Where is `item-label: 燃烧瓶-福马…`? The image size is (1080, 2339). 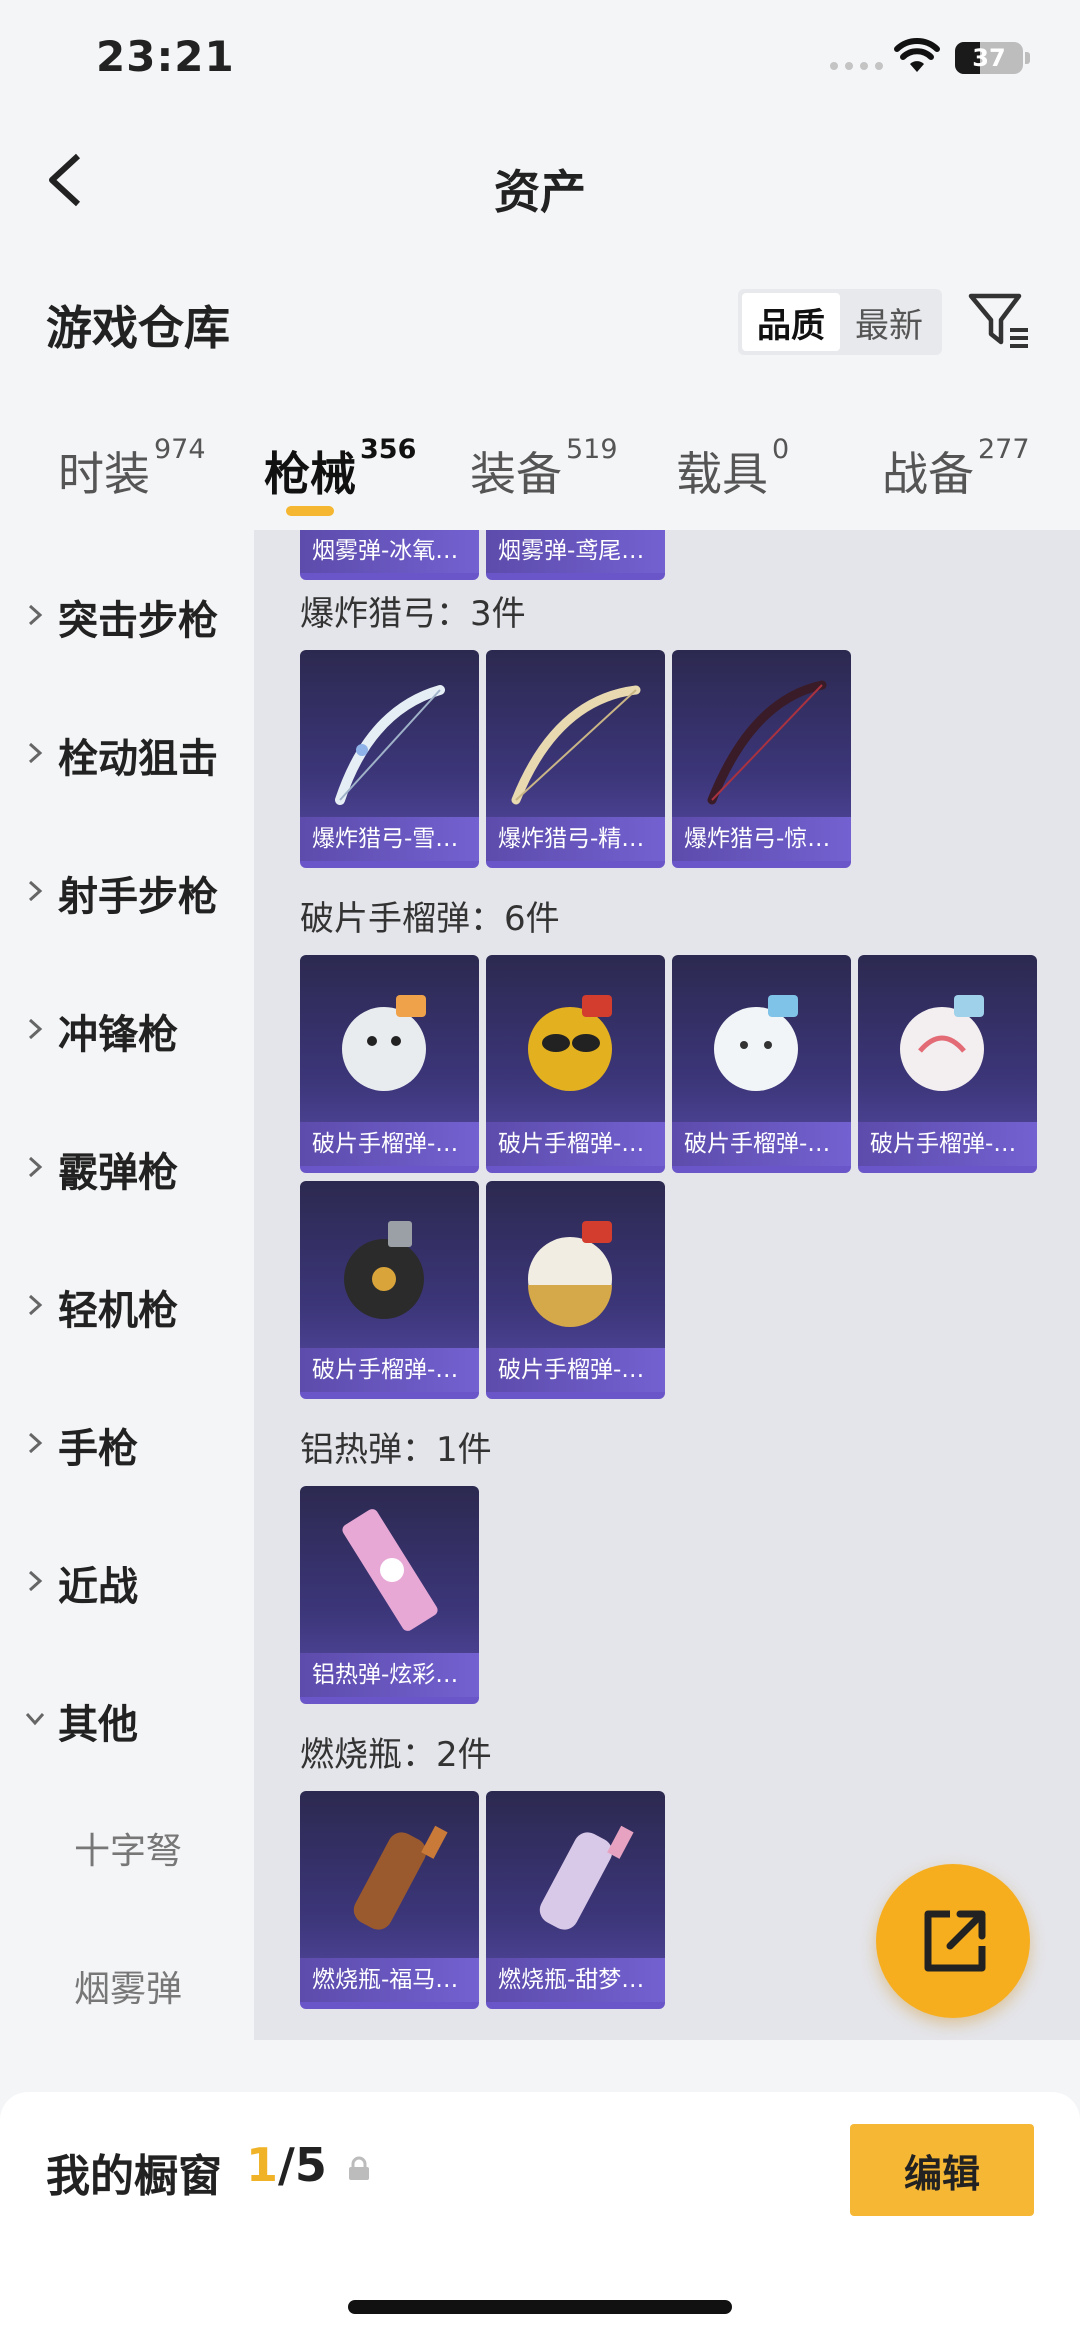
item-label: 燃烧瓶-福马… is located at coordinates (389, 1980).